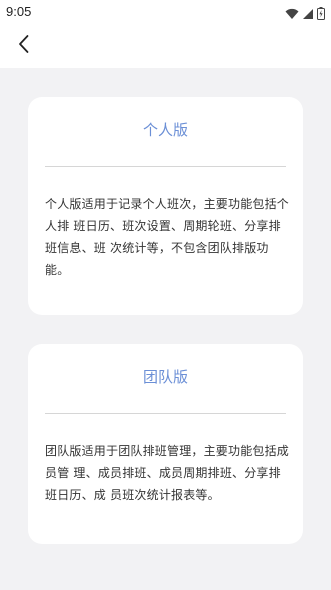  I want to click on status-icons, so click(305, 14).